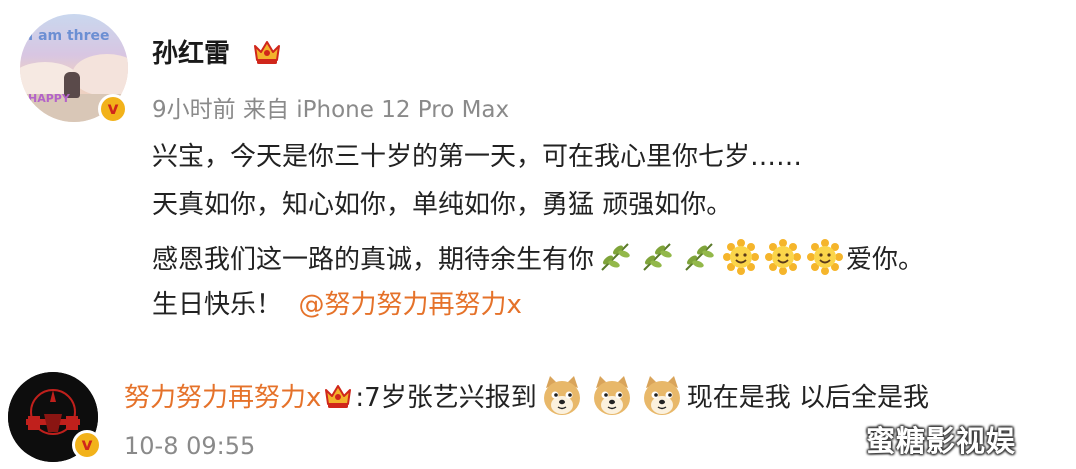 The image size is (1076, 469). I want to click on post-text-line: 天真如你，知心如你，单纯如你，勇猛 顽强如你。, so click(442, 205).